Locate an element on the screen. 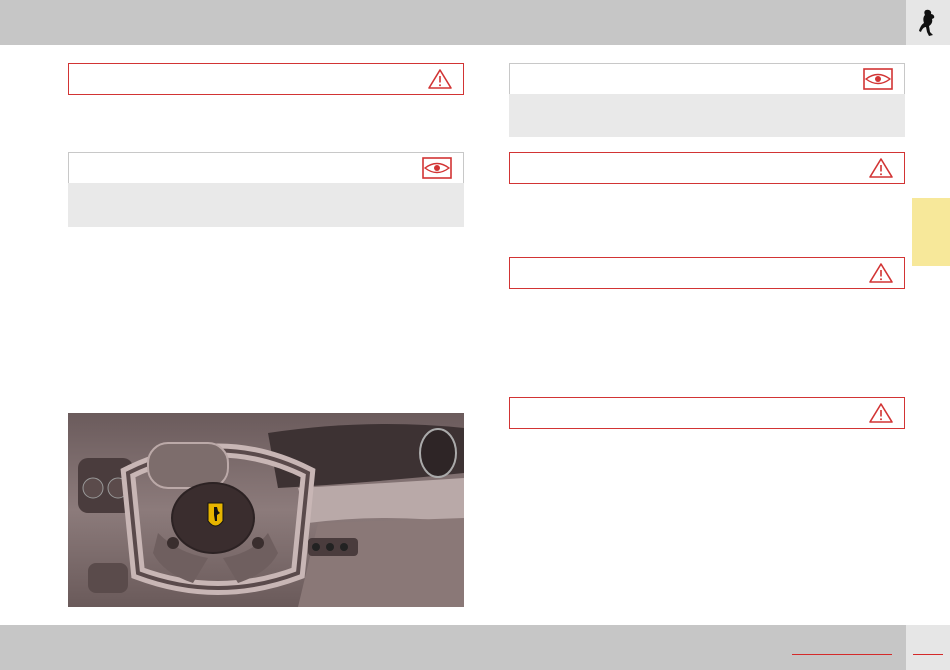 The image size is (950, 670). steering-wheel-image is located at coordinates (266, 510).